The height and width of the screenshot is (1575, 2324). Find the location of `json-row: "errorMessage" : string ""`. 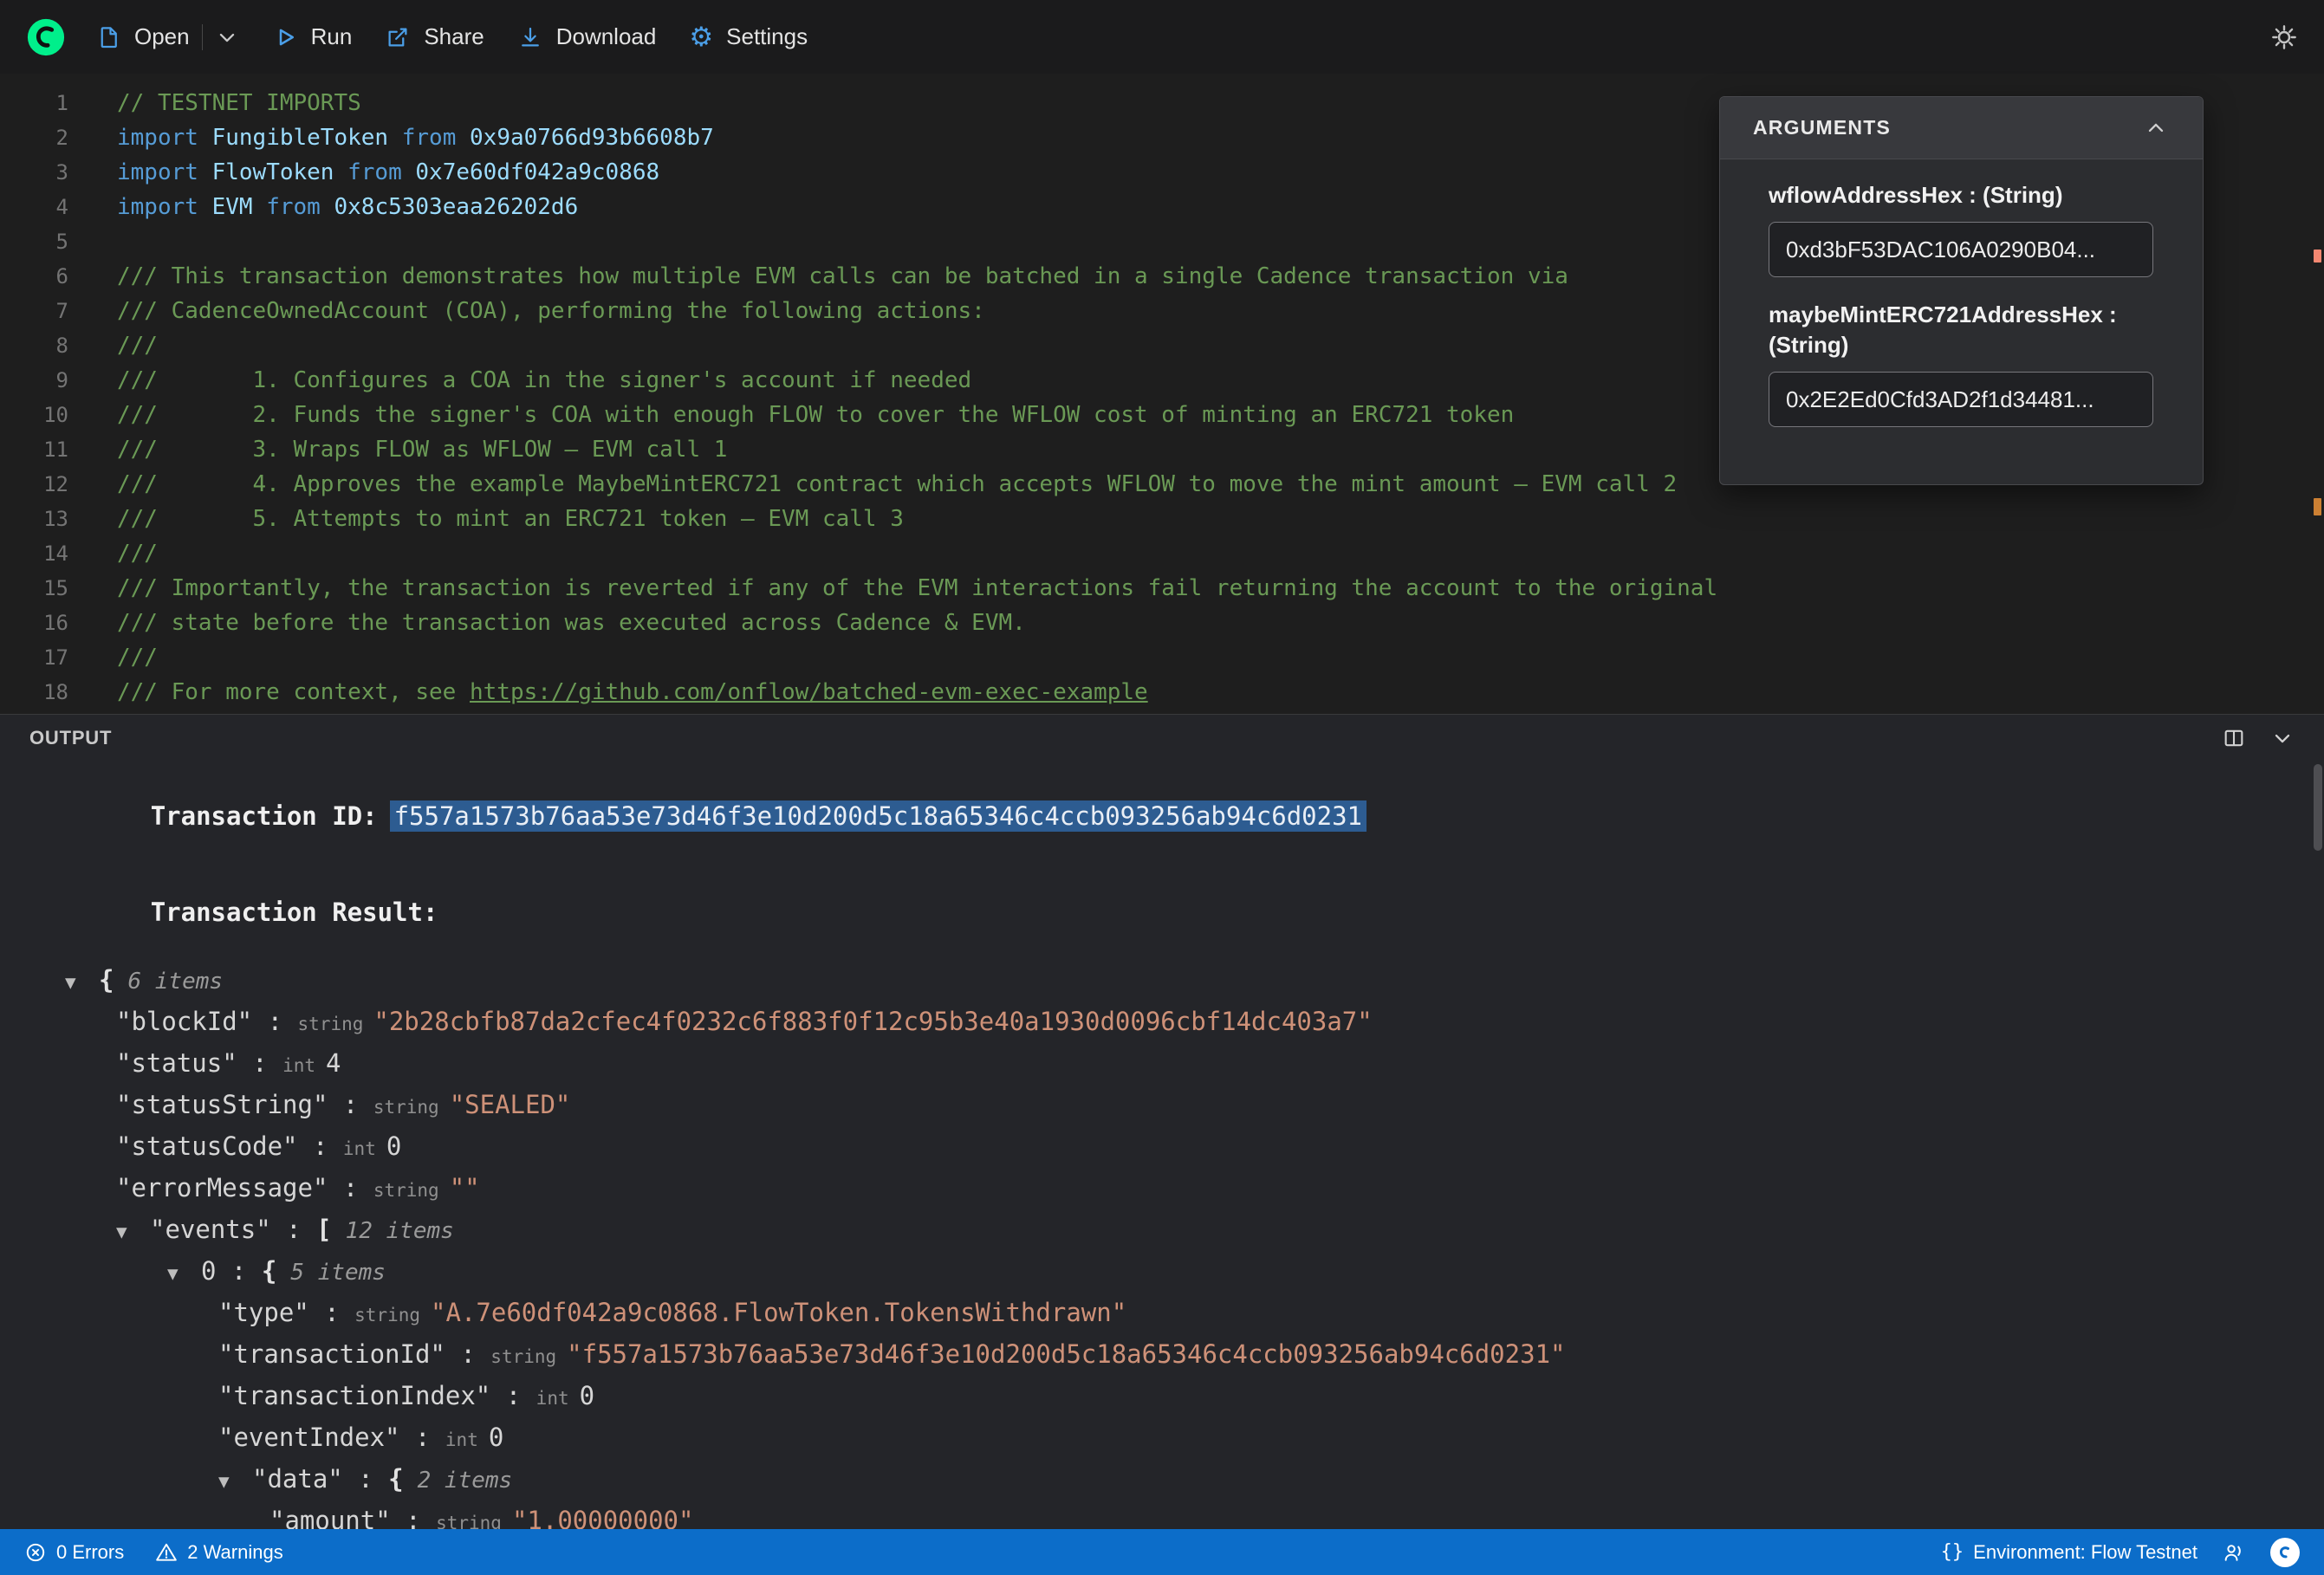

json-row: "errorMessage" : string "" is located at coordinates (1176, 1189).